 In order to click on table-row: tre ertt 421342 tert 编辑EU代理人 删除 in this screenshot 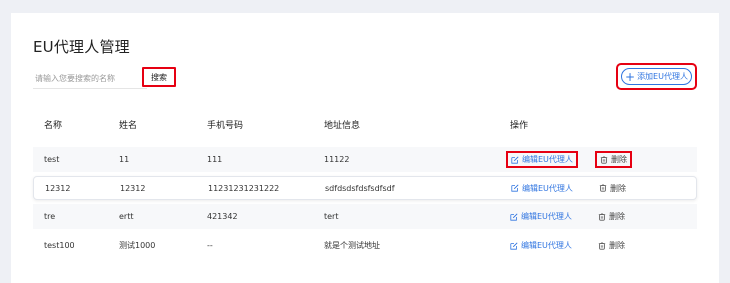, I will do `click(365, 216)`.